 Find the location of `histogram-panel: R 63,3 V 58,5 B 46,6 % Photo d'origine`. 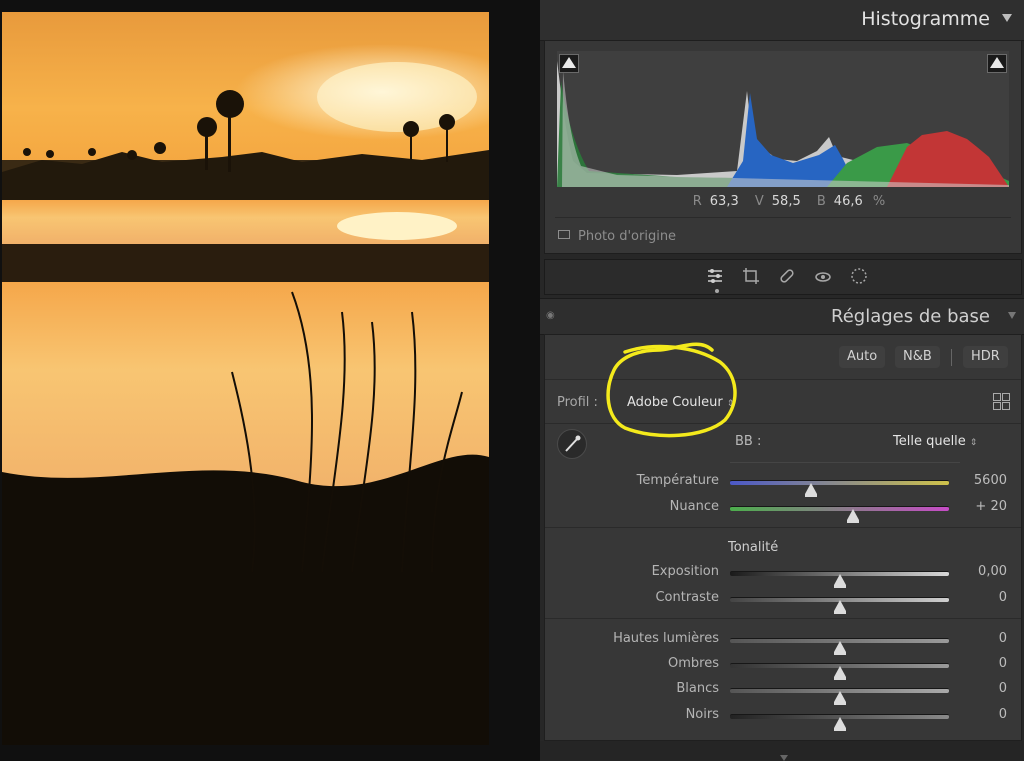

histogram-panel: R 63,3 V 58,5 B 46,6 % Photo d'origine is located at coordinates (783, 147).